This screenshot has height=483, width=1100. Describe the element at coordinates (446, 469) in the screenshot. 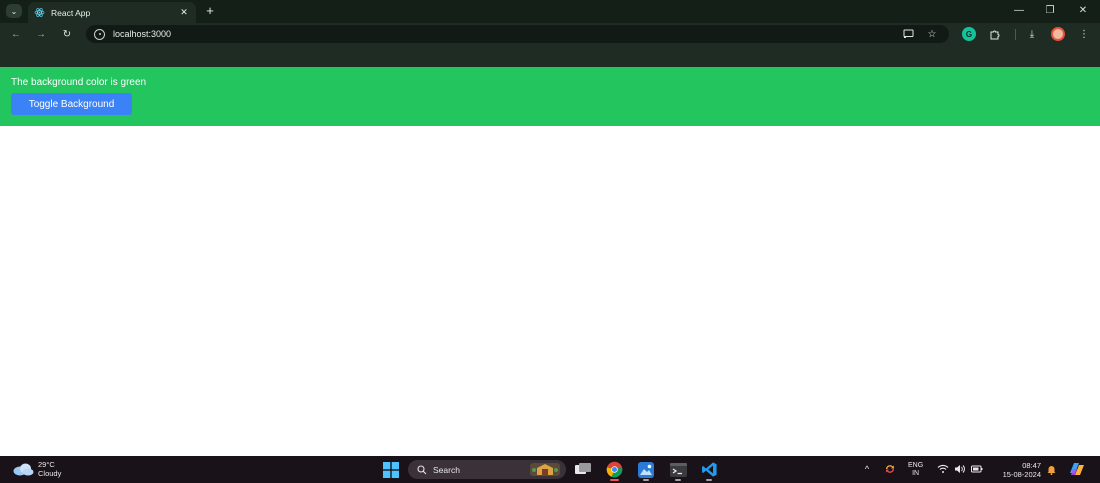

I see `search-box-label: Search` at that location.